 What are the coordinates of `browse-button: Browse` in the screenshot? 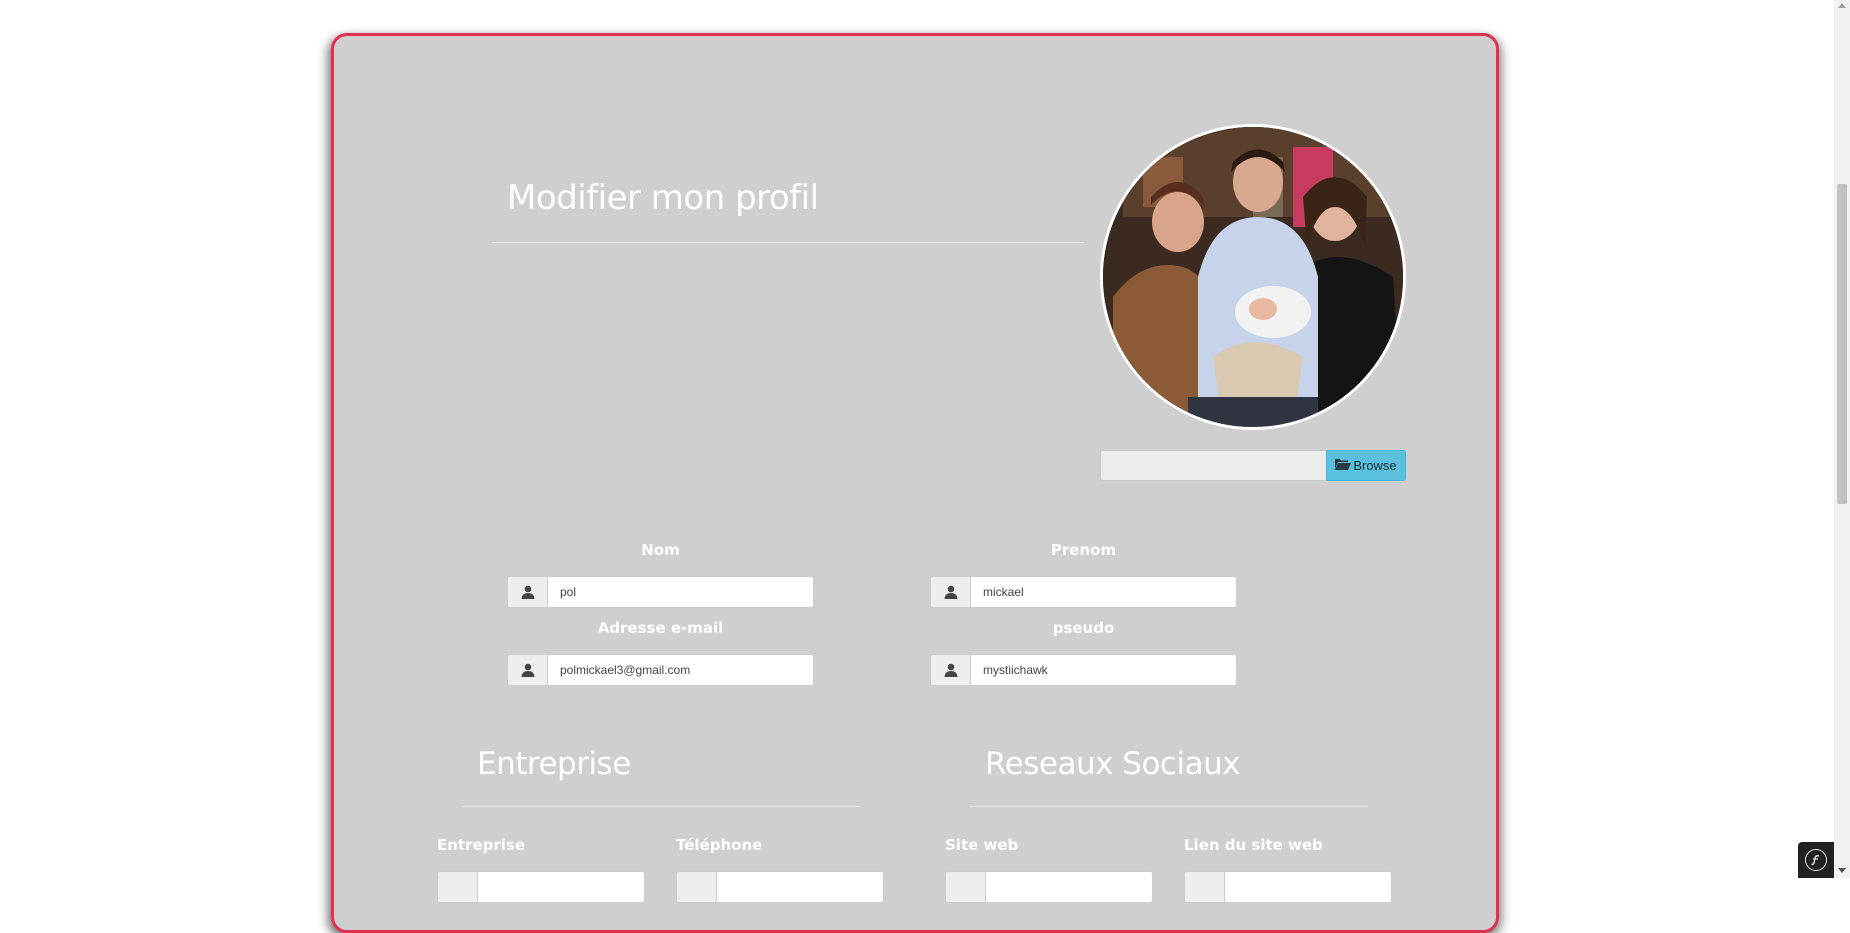 It's located at (1366, 465).